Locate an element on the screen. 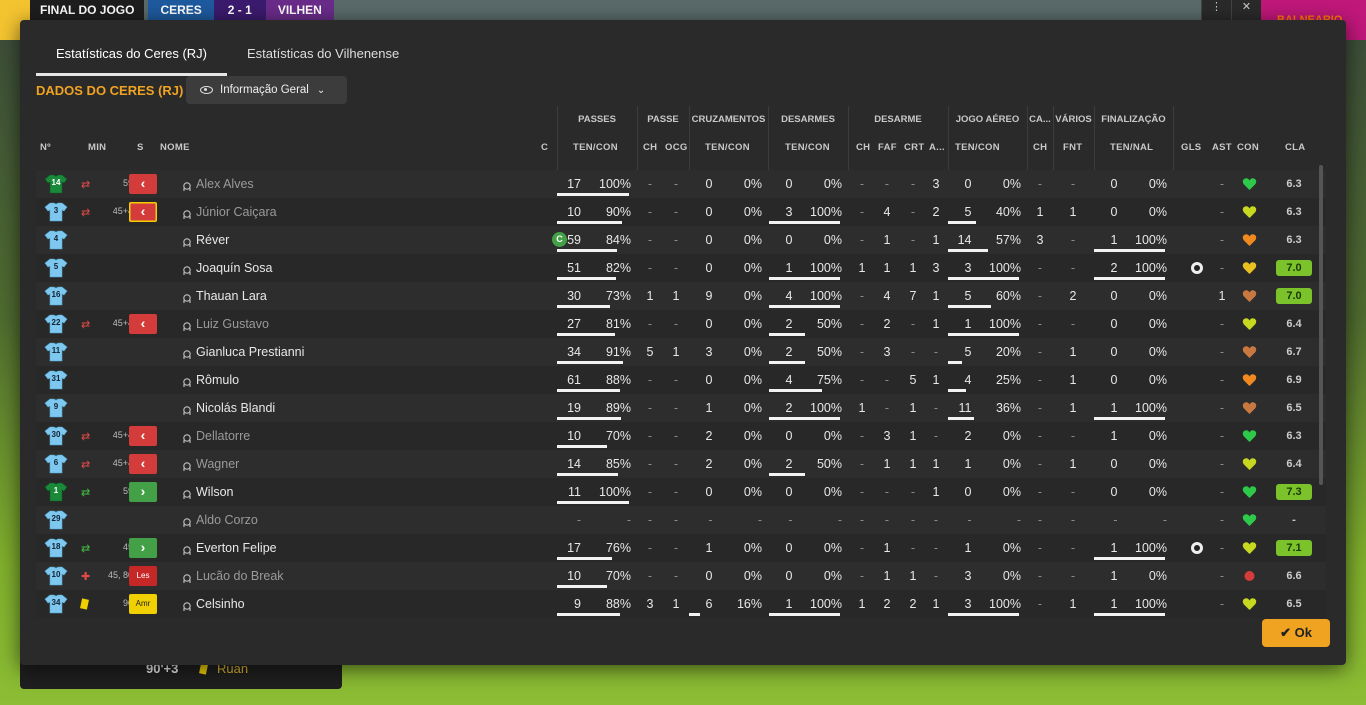 This screenshot has width=1366, height=705. player-name: Joaquín Sosa is located at coordinates (234, 268).